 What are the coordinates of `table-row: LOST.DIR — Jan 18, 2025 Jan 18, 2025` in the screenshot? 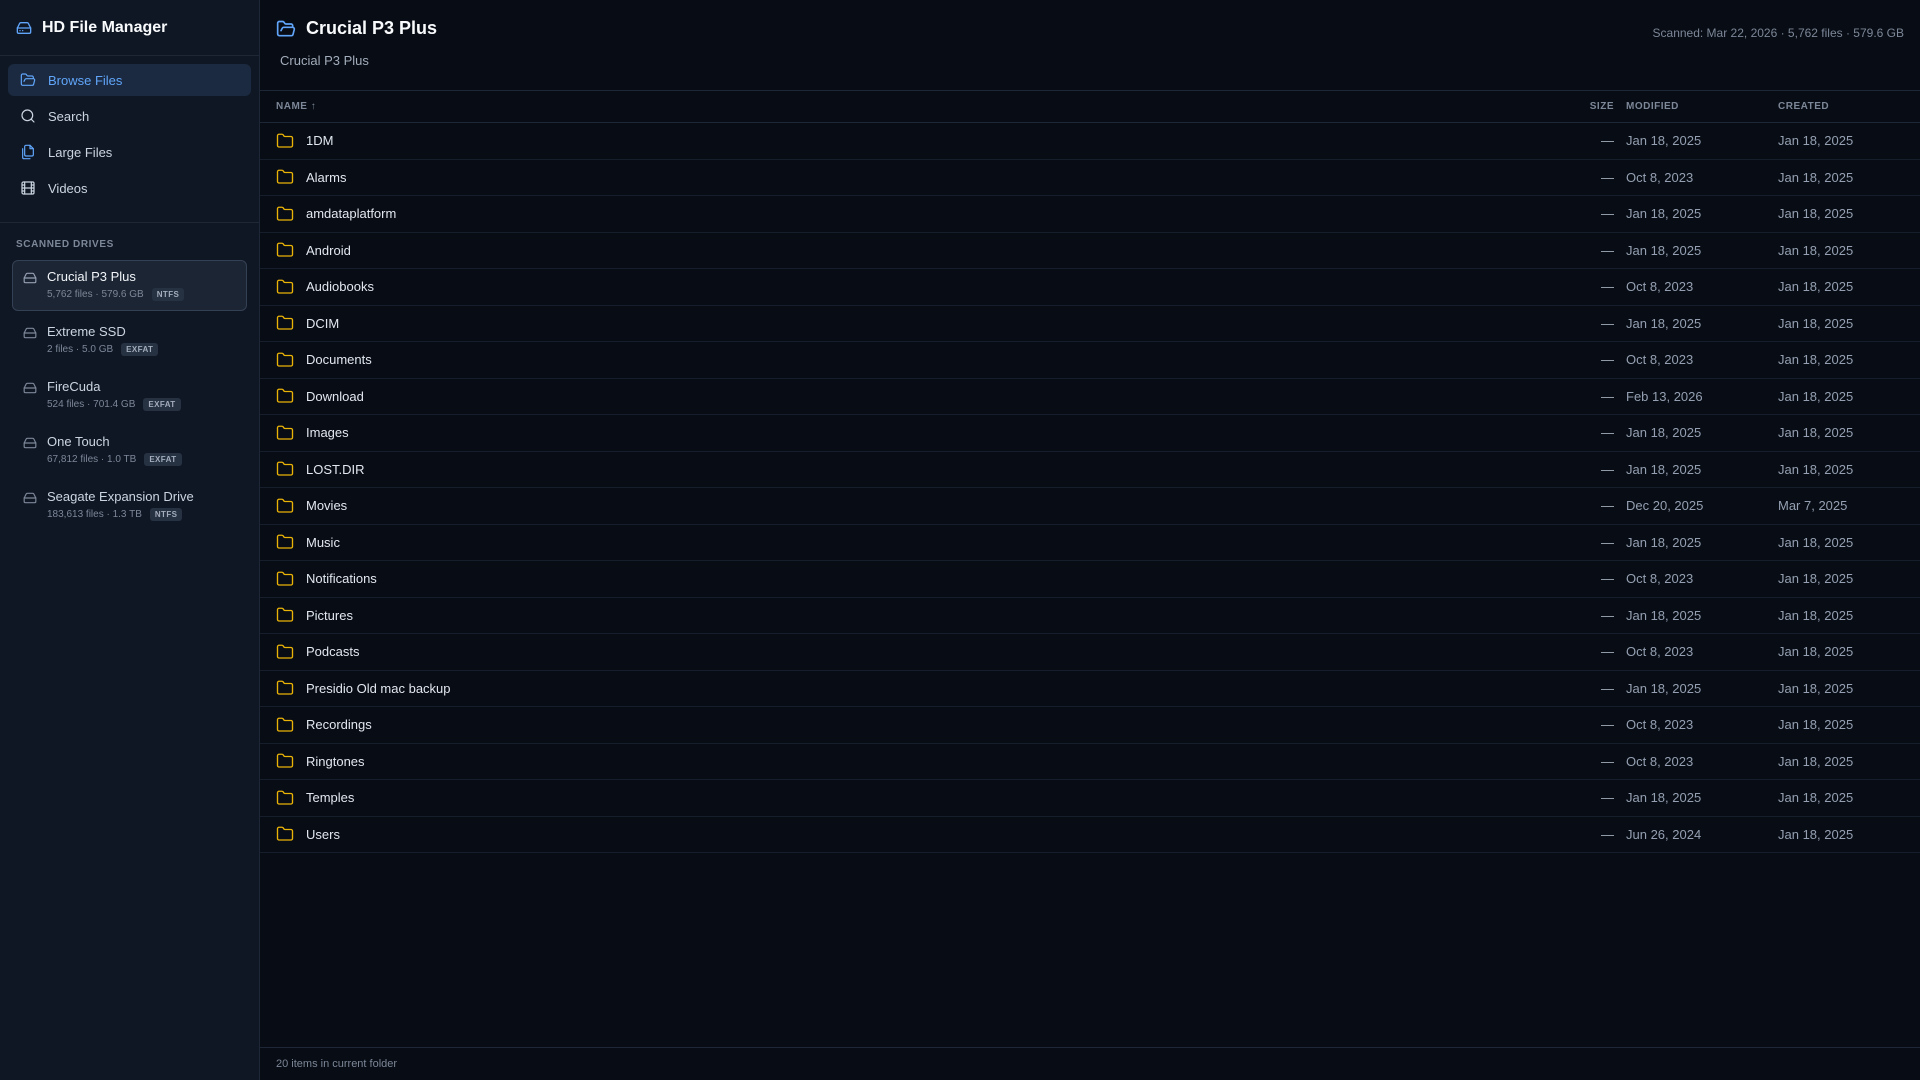 It's located at (1090, 470).